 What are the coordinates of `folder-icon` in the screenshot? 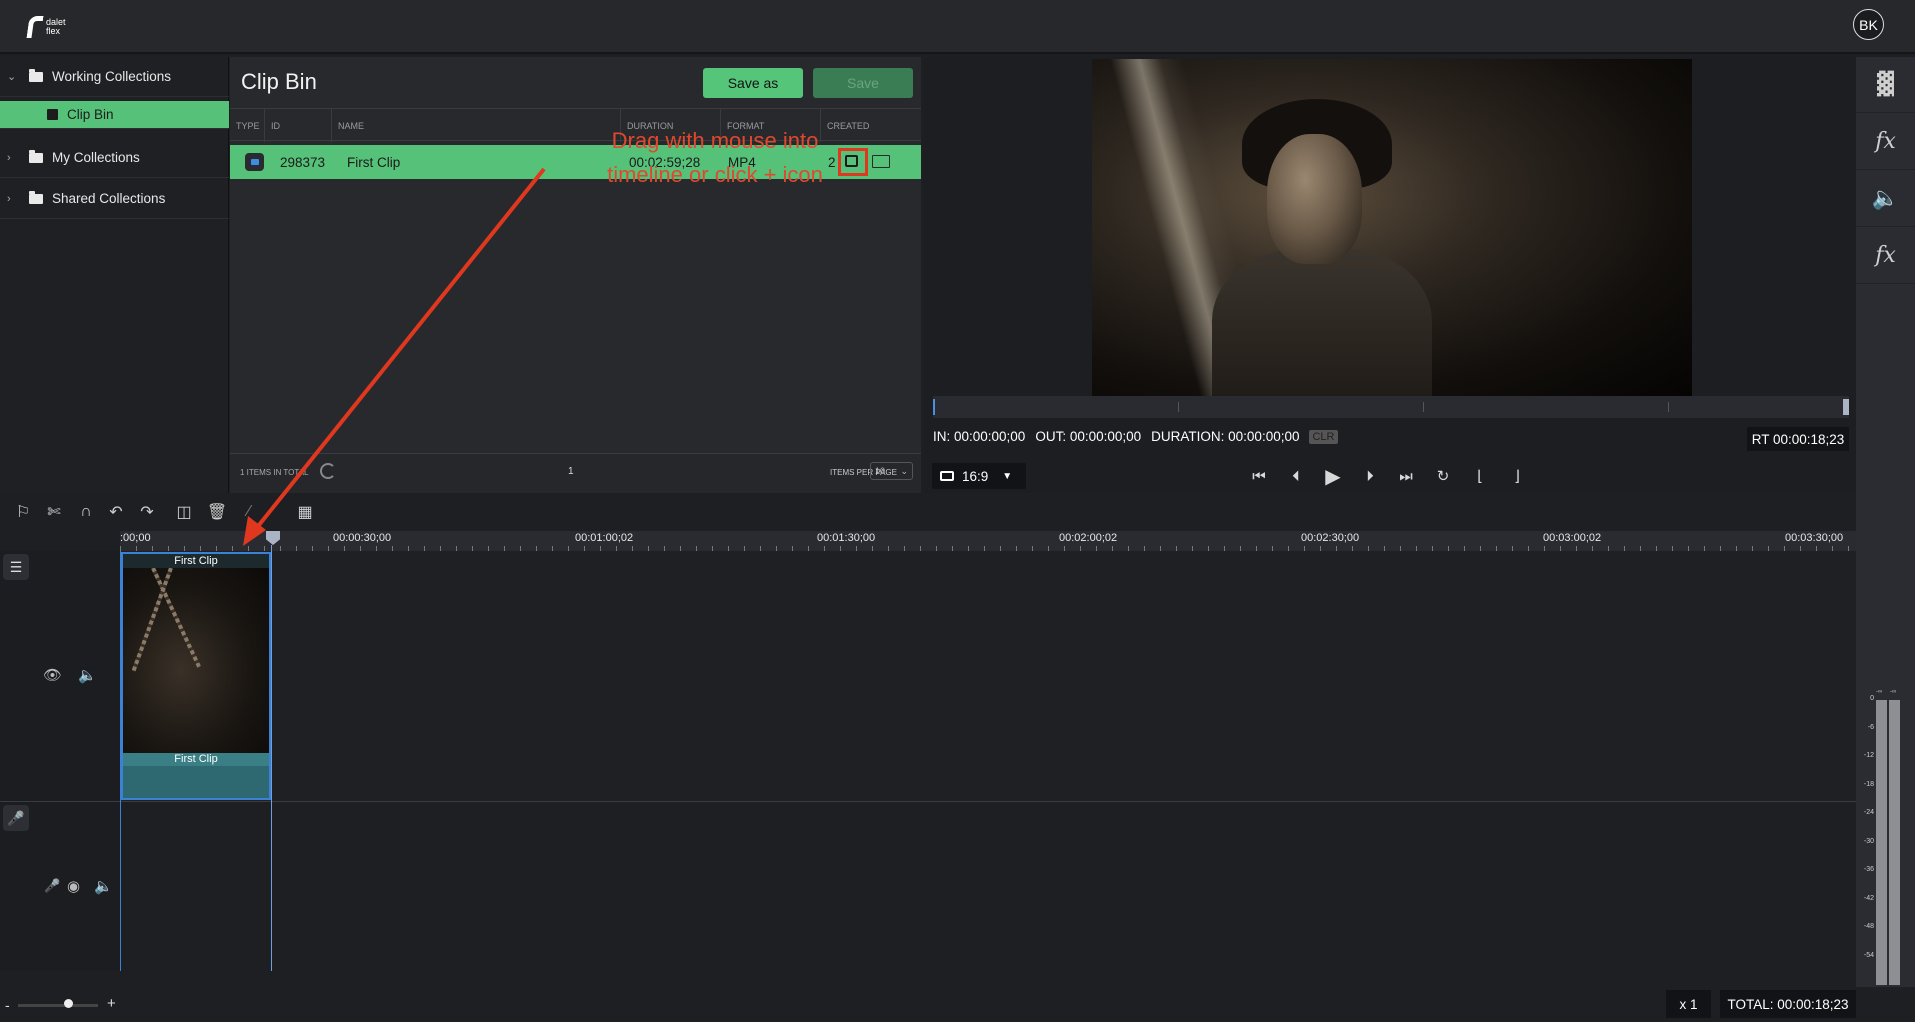 It's located at (36, 197).